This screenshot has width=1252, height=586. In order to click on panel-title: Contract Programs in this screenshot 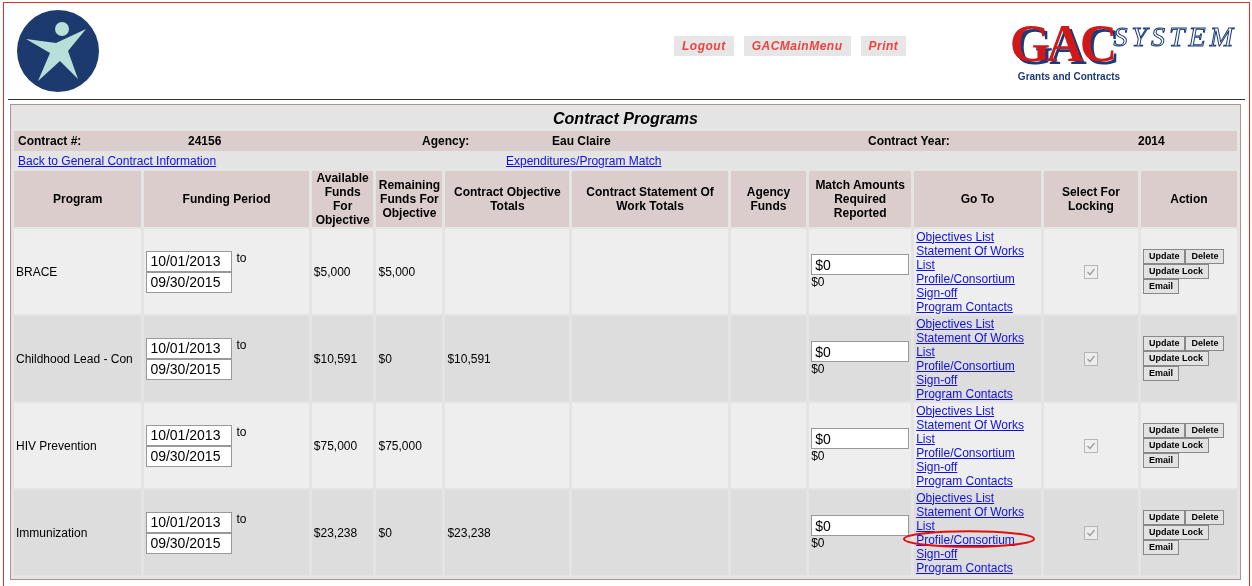, I will do `click(625, 119)`.